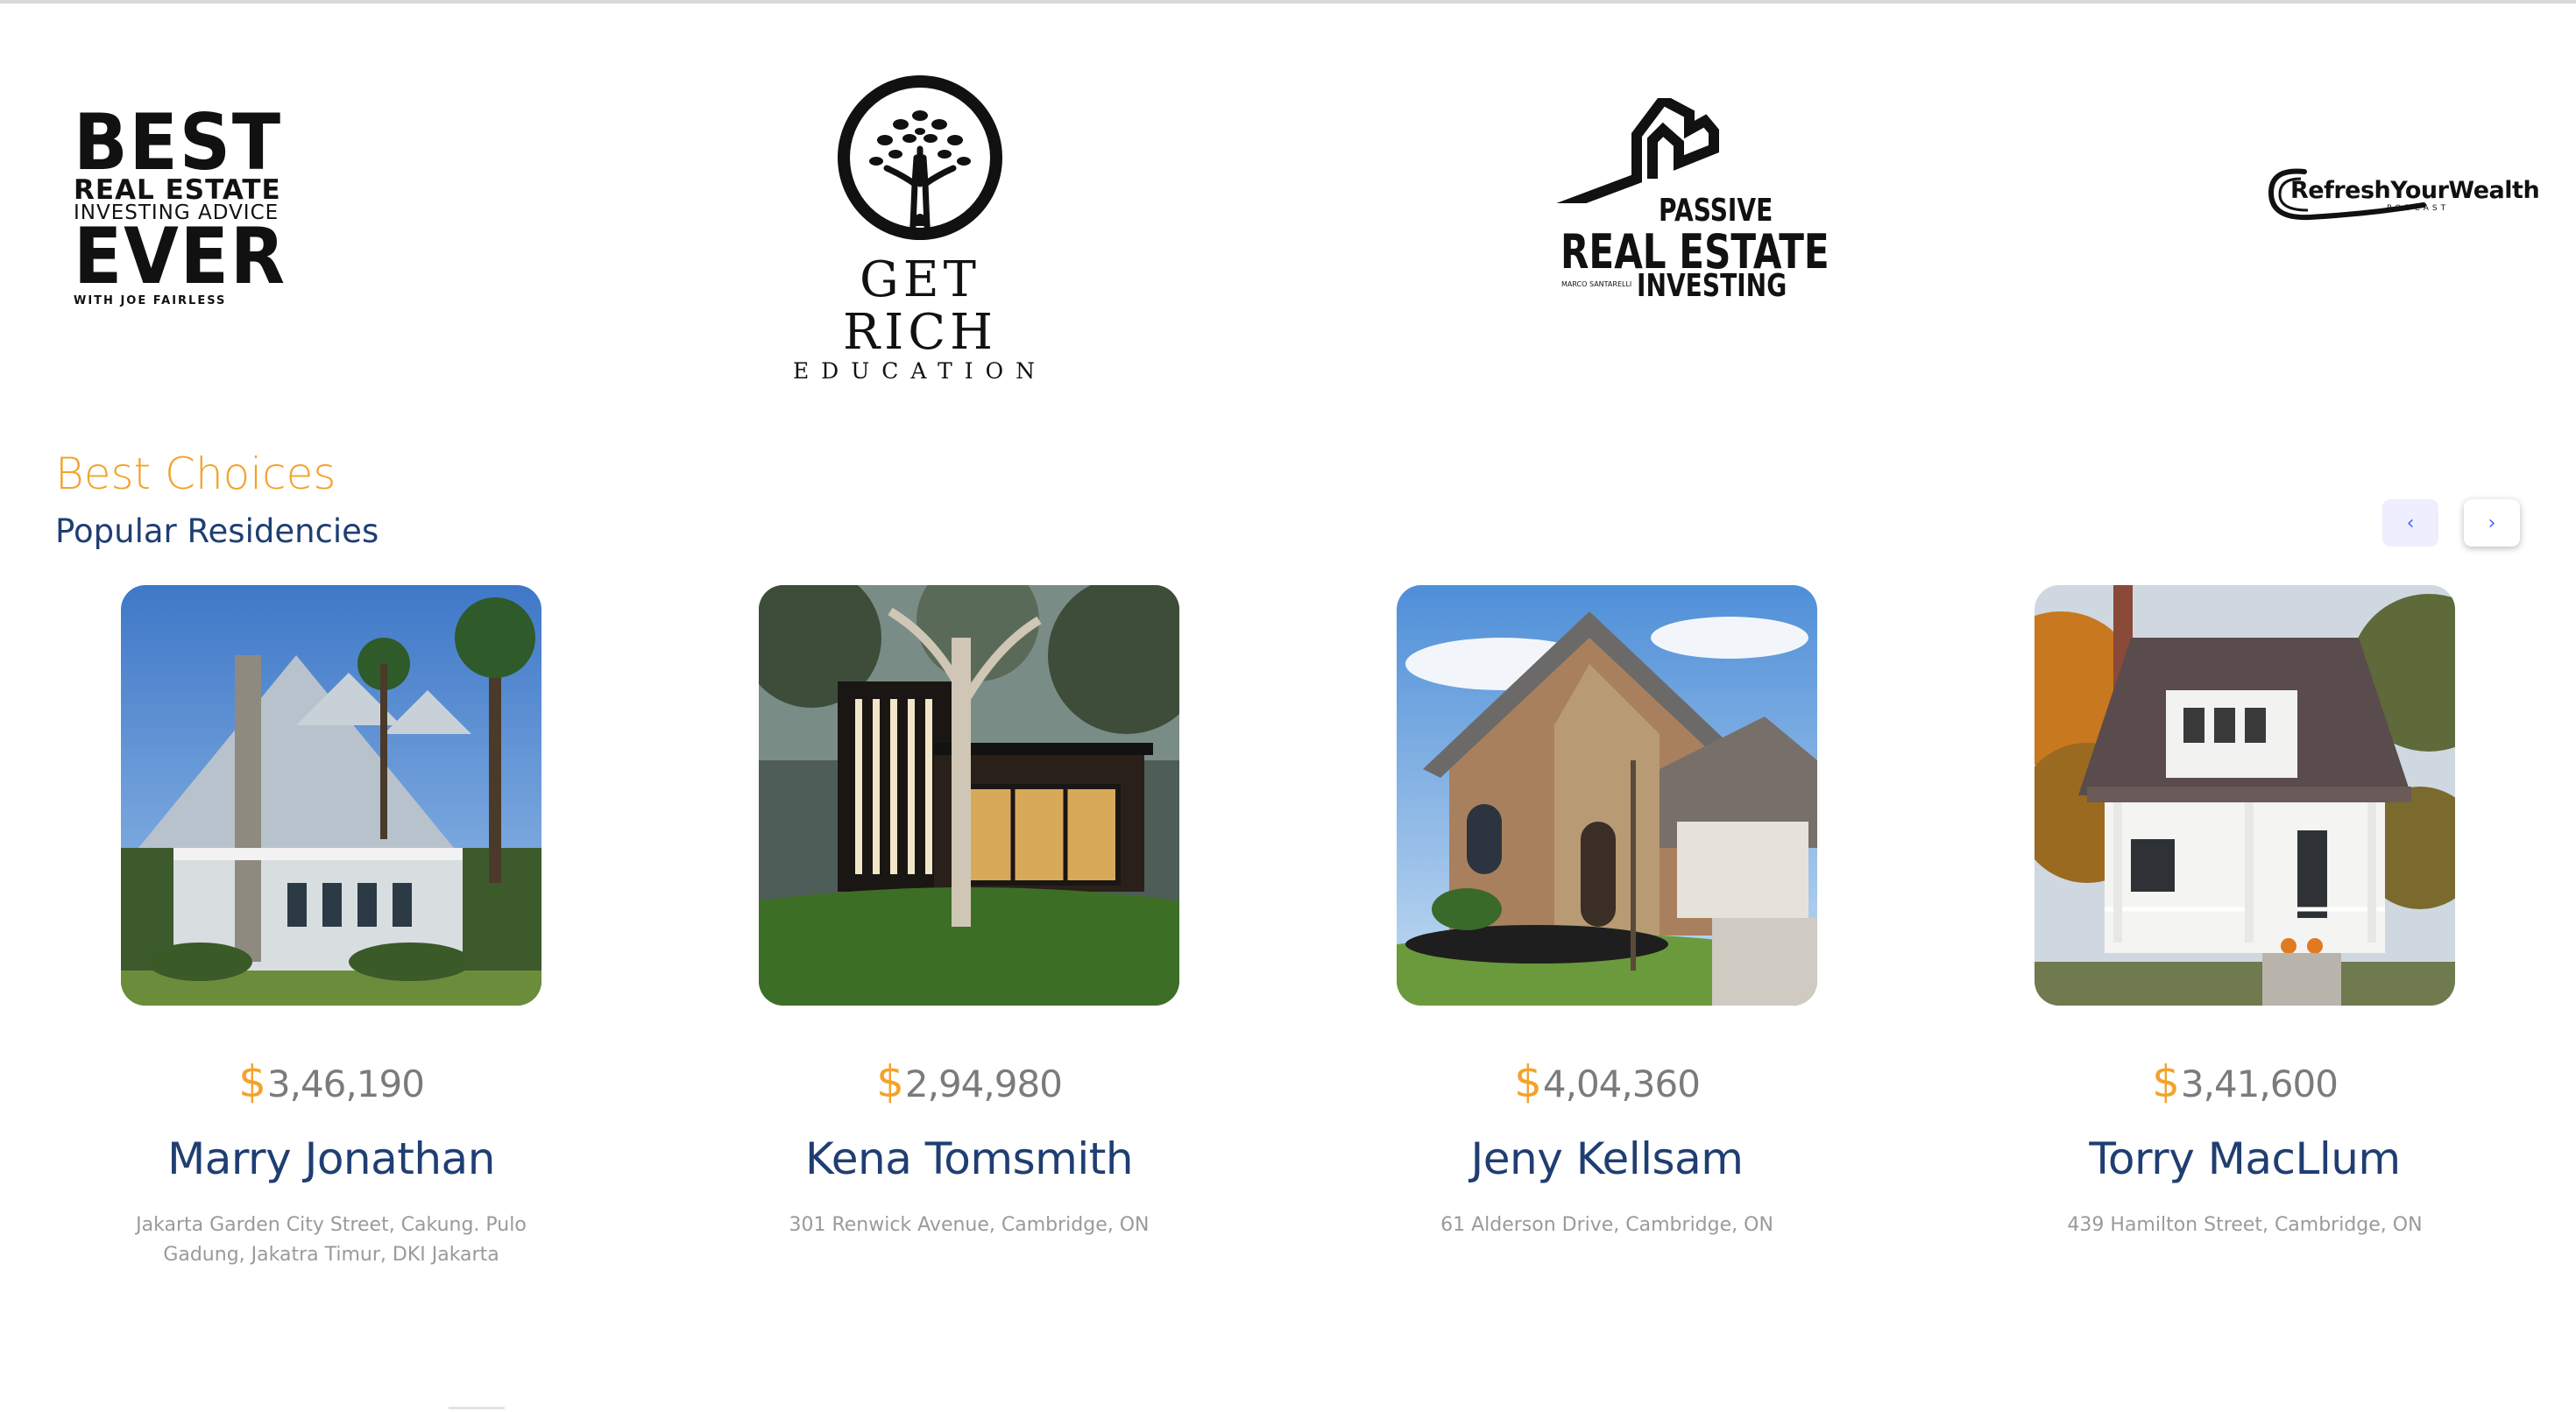  Describe the element at coordinates (195, 474) in the screenshot. I see `section-eyebrow: Best Choices` at that location.